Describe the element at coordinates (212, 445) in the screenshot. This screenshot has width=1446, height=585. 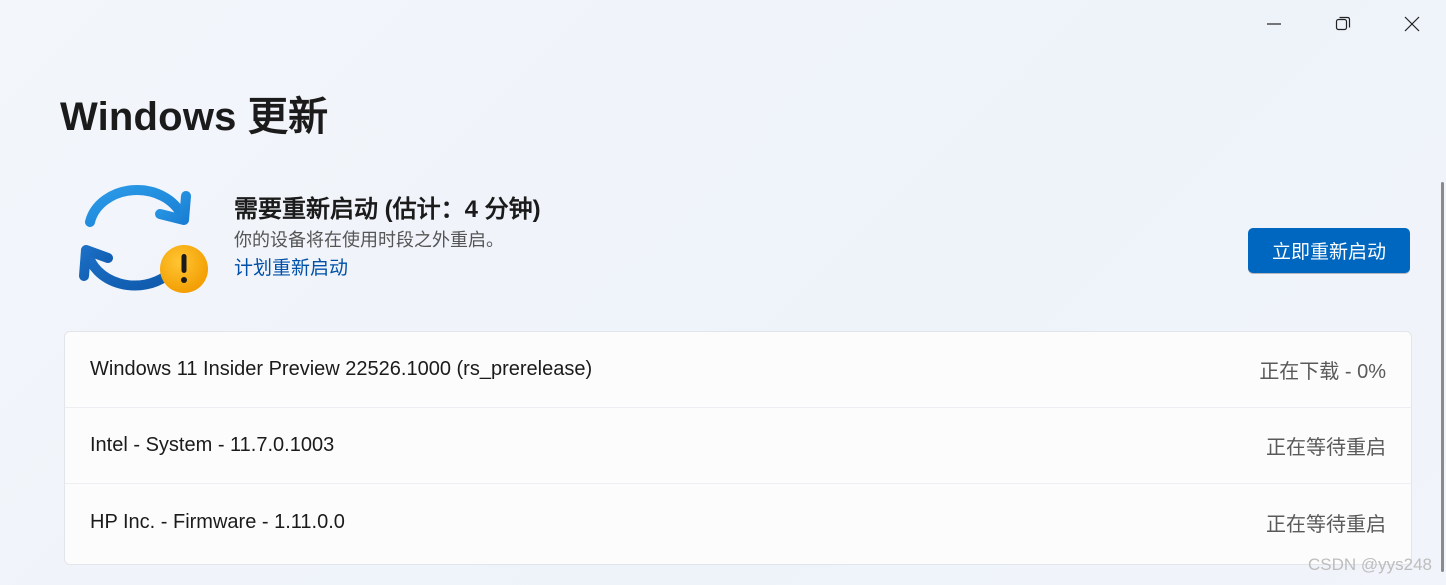
I see `update-name: Intel - System - 11.7.0.1003` at that location.